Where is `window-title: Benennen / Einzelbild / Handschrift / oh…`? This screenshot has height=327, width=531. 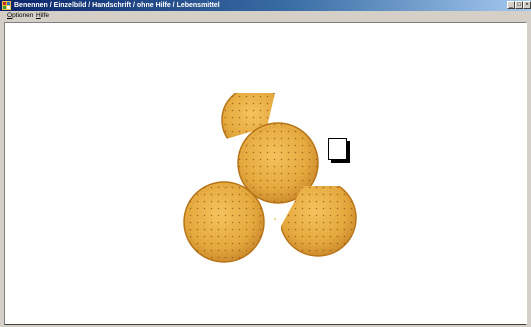
window-title: Benennen / Einzelbild / Handschrift / oh… is located at coordinates (117, 5).